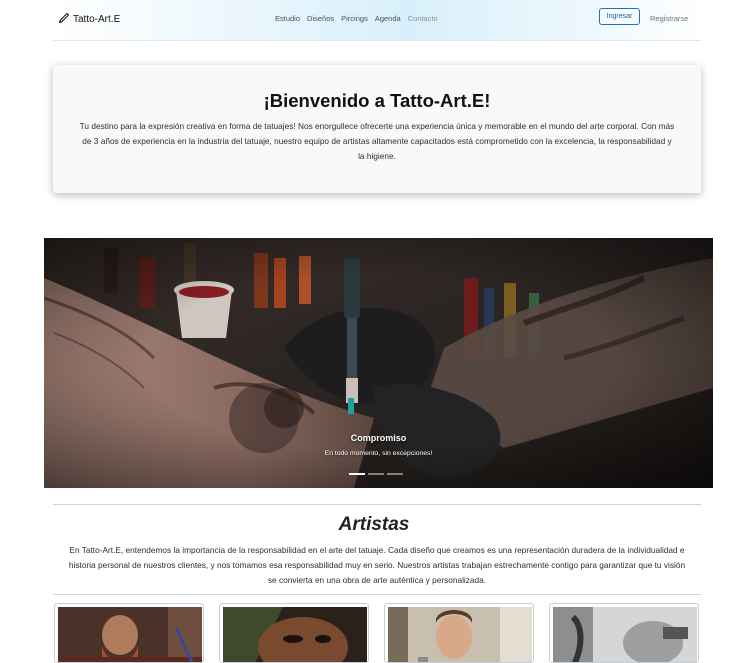 The width and height of the screenshot is (748, 663). What do you see at coordinates (388, 18) in the screenshot?
I see `nav-link-agenda: Agenda` at bounding box center [388, 18].